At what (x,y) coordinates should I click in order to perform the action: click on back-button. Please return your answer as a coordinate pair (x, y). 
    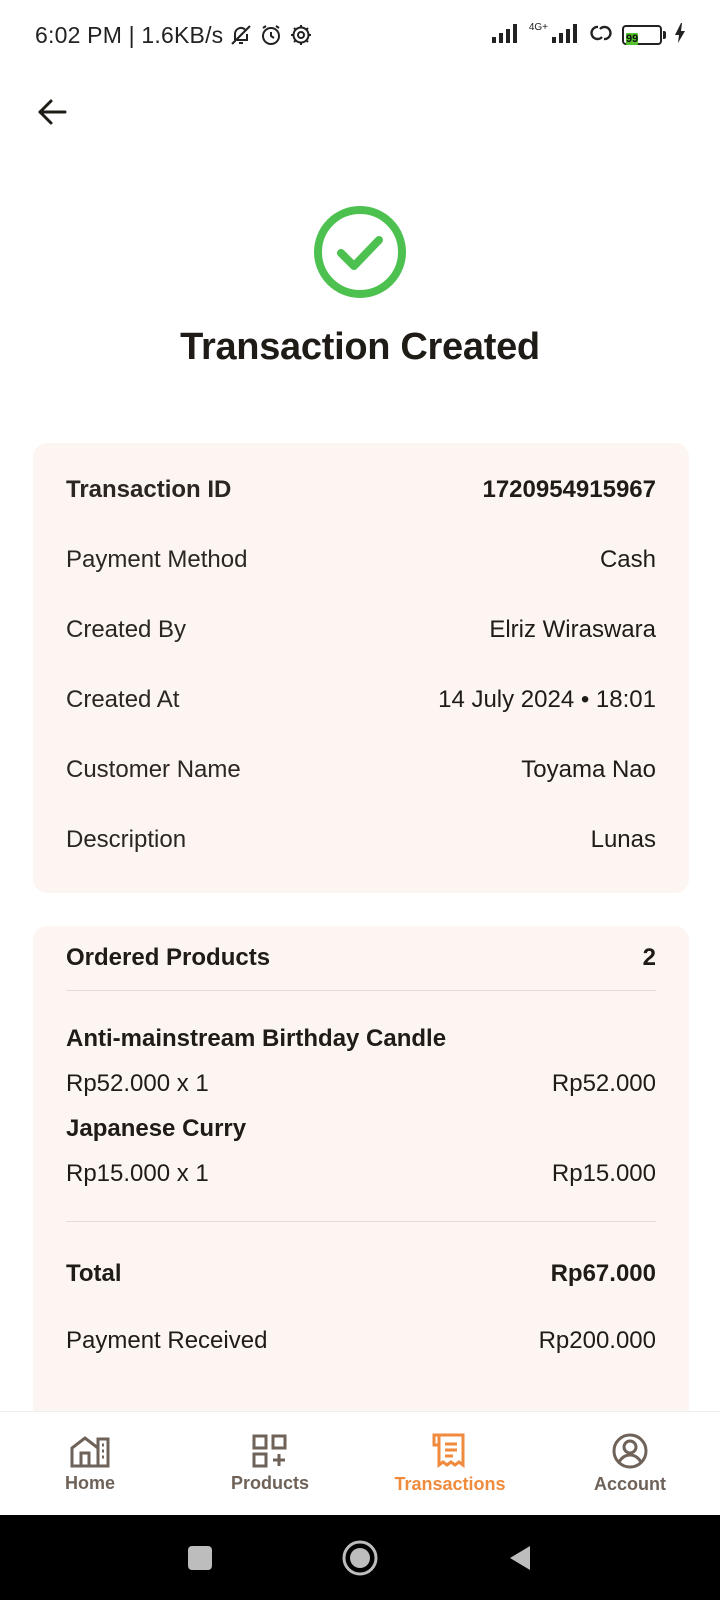
    Looking at the image, I should click on (52, 112).